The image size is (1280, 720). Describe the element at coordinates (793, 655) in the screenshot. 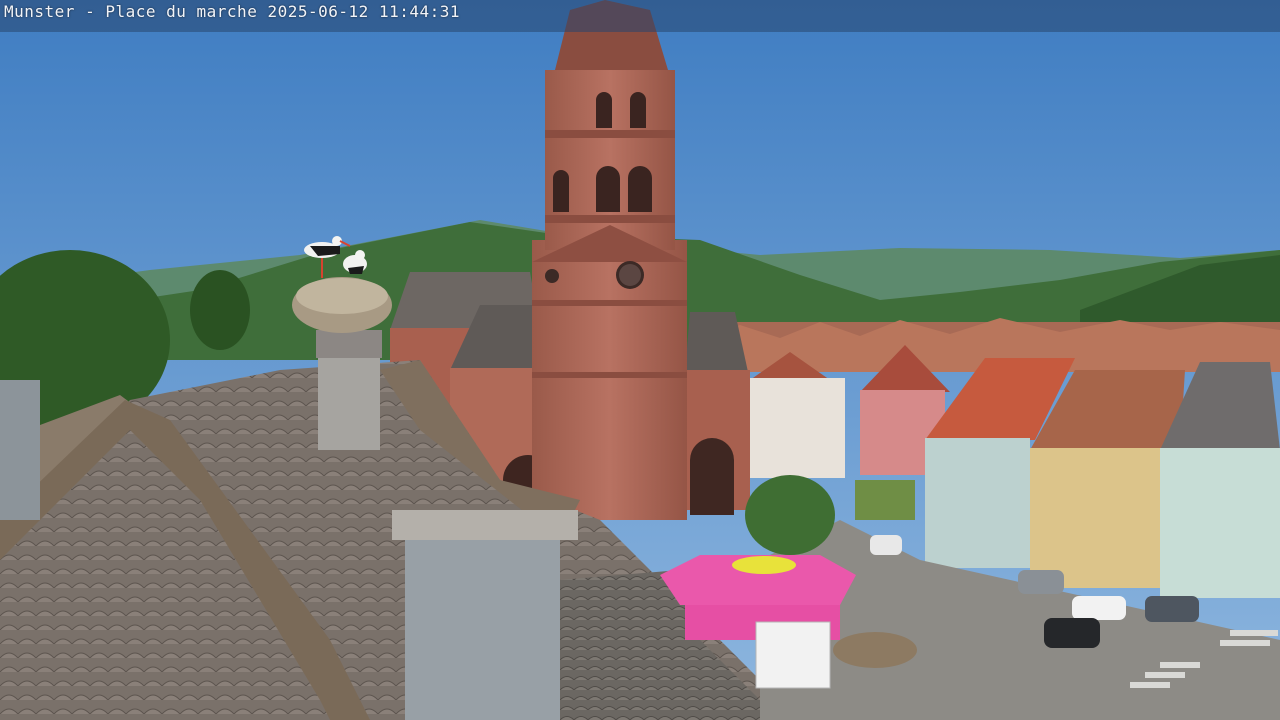

I see `white-kiosk` at that location.